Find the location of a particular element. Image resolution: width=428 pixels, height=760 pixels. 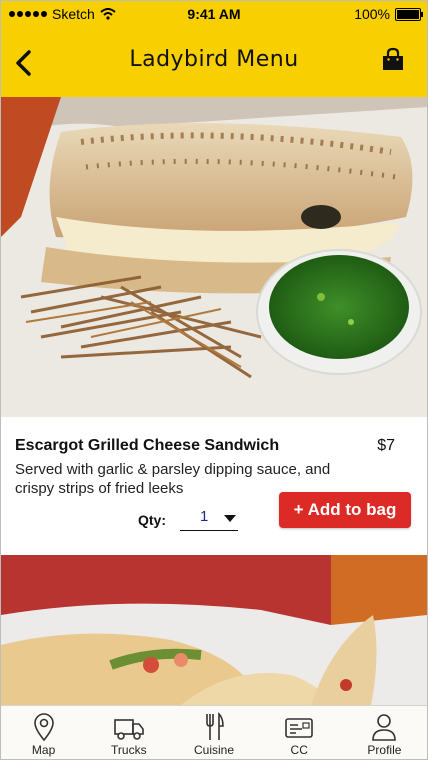

tab-profile-label: Profile is located at coordinates (384, 750).